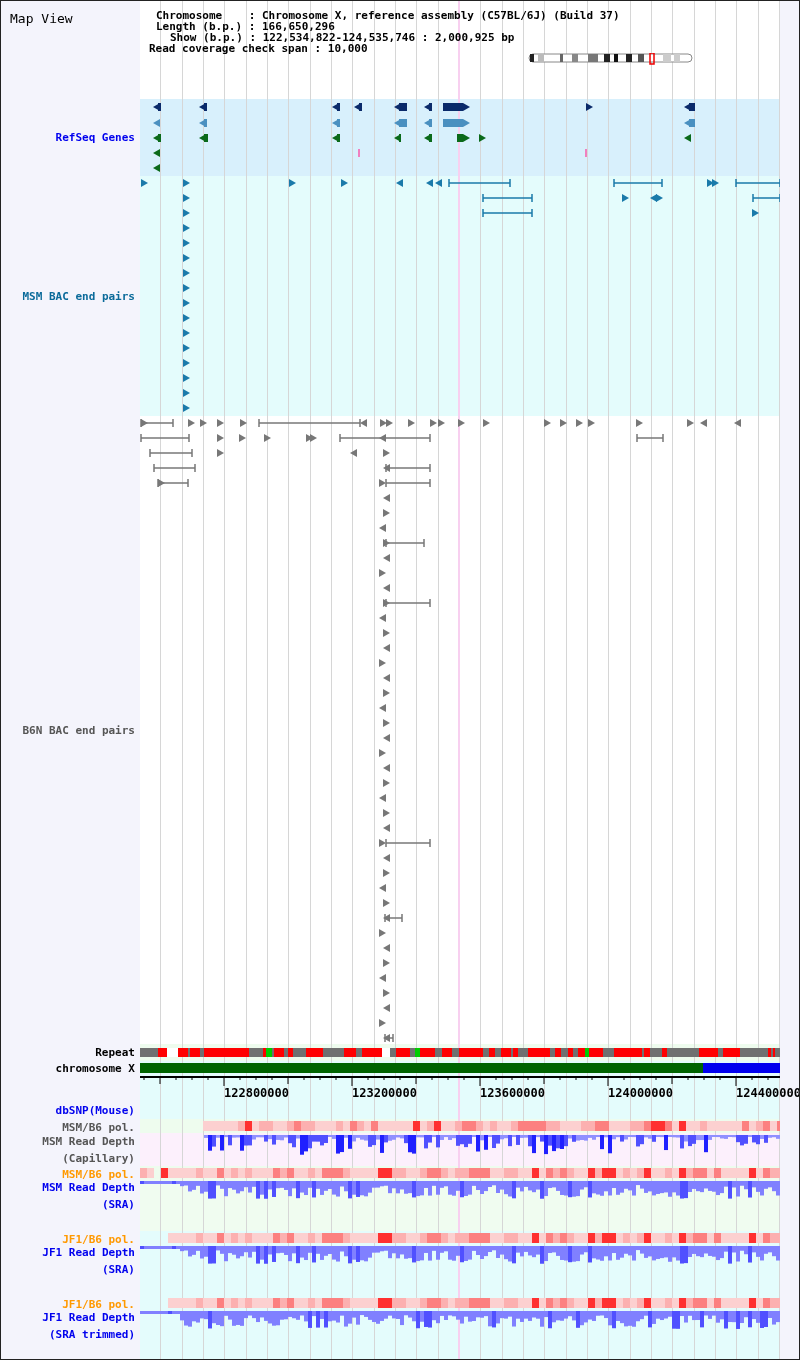 The image size is (800, 1360). Describe the element at coordinates (88, 1196) in the screenshot. I see `track-label: MSM Read Depth (SRA)` at that location.